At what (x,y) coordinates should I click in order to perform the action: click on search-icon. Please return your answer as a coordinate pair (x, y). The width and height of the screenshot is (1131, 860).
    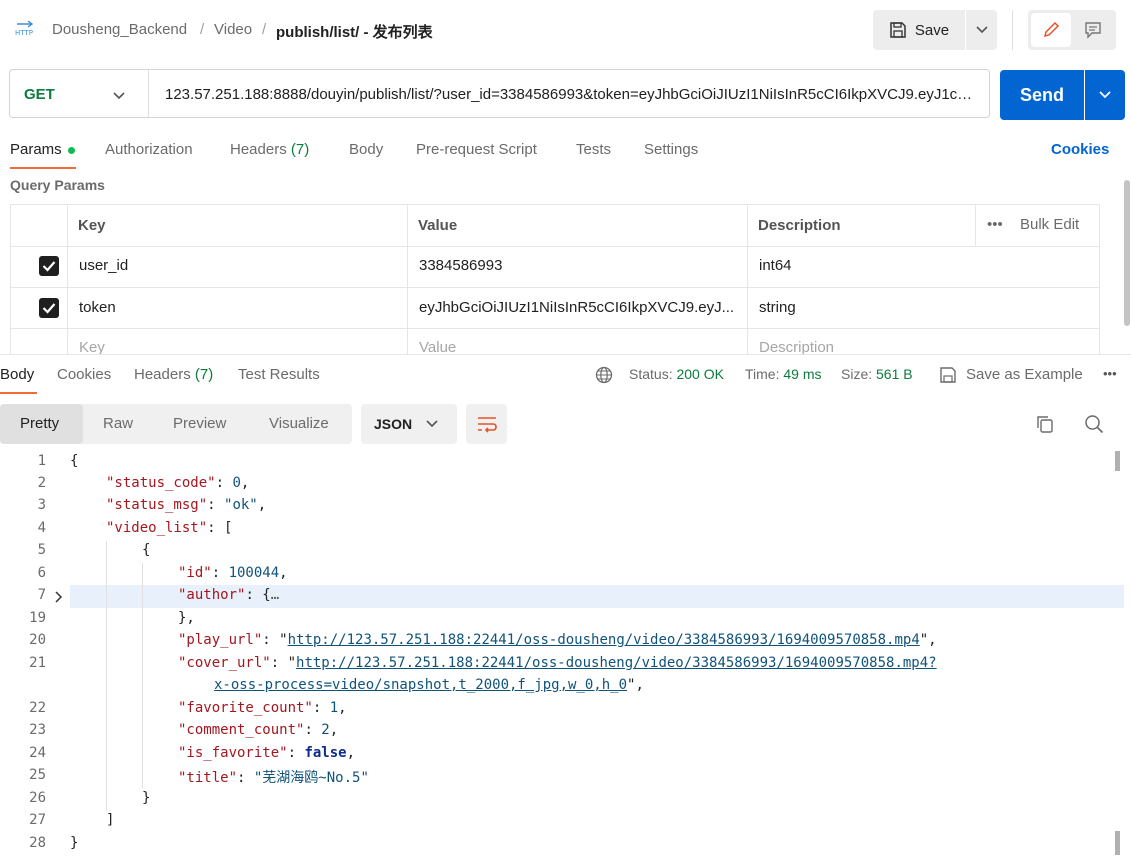
    Looking at the image, I should click on (1094, 426).